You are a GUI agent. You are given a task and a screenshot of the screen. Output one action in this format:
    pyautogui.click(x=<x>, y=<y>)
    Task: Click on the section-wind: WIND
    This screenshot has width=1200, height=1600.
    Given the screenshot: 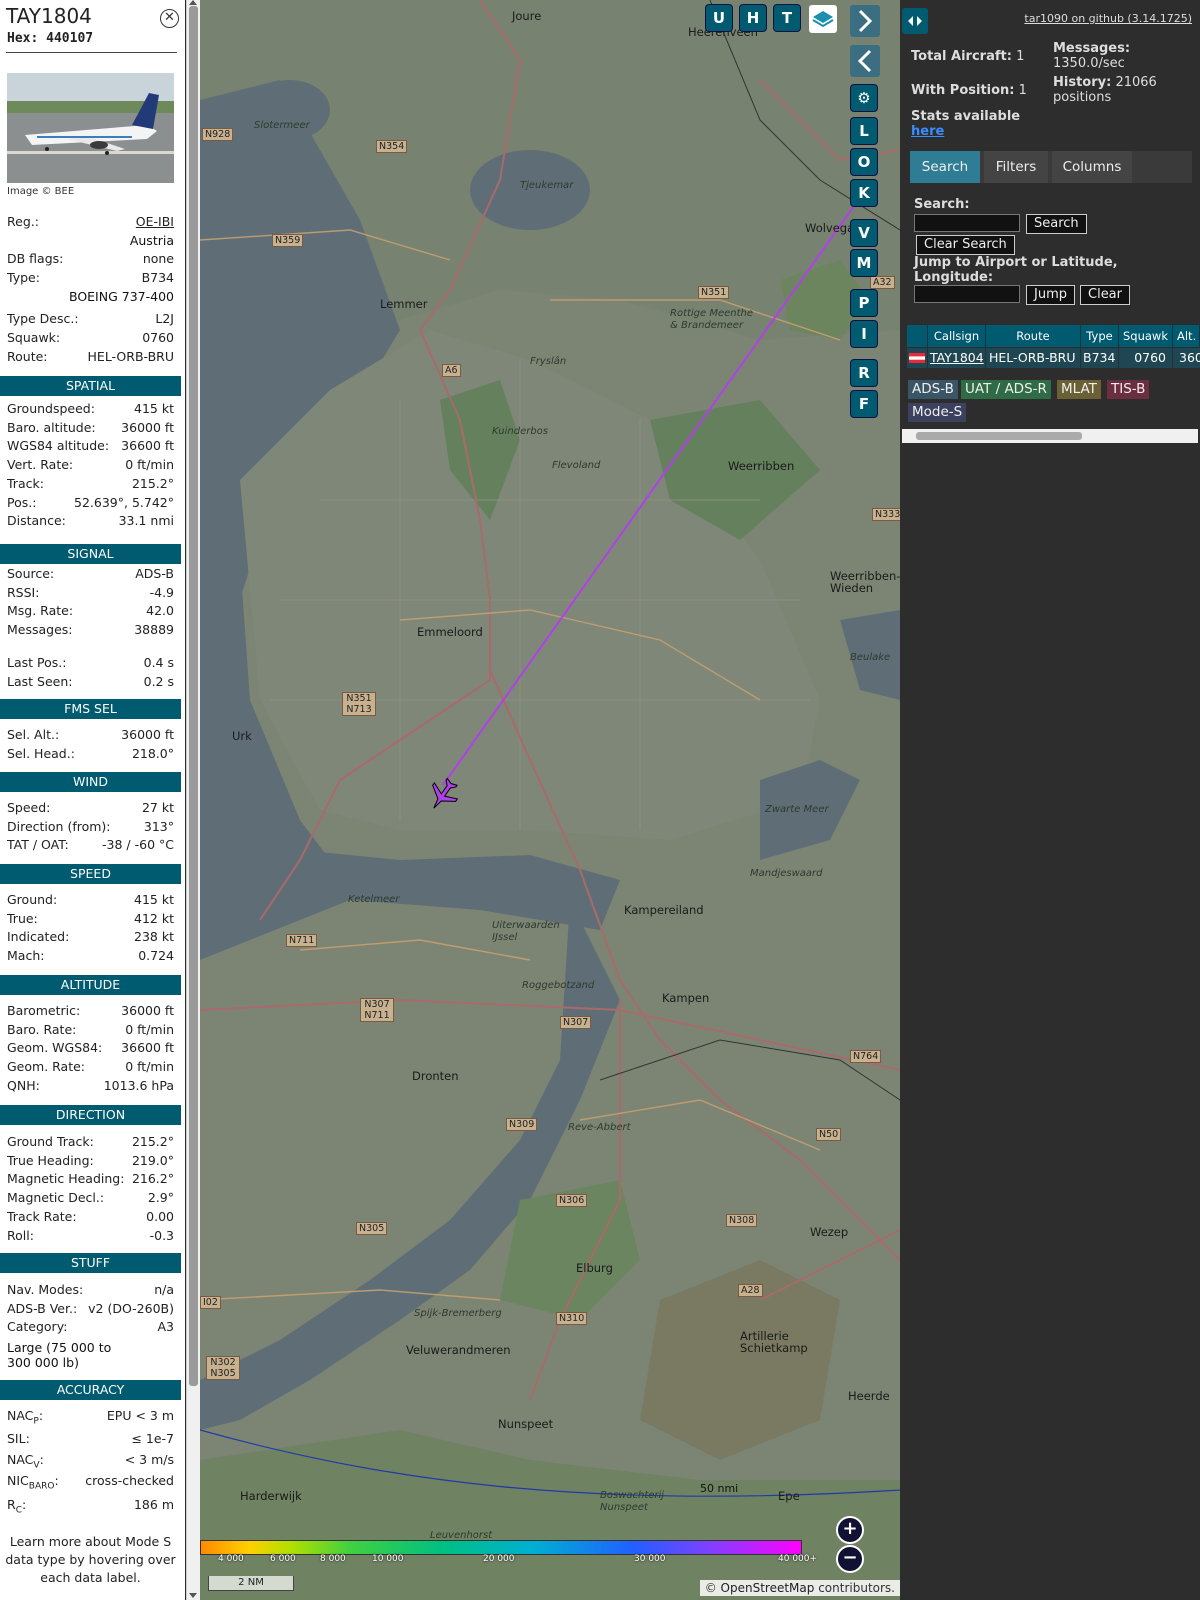 What is the action you would take?
    pyautogui.click(x=90, y=782)
    